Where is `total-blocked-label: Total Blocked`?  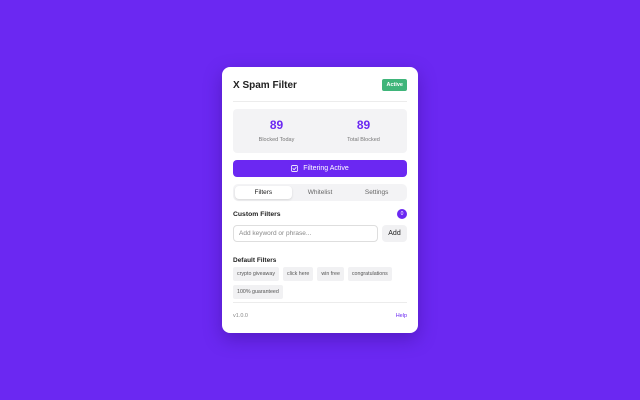 total-blocked-label: Total Blocked is located at coordinates (363, 140).